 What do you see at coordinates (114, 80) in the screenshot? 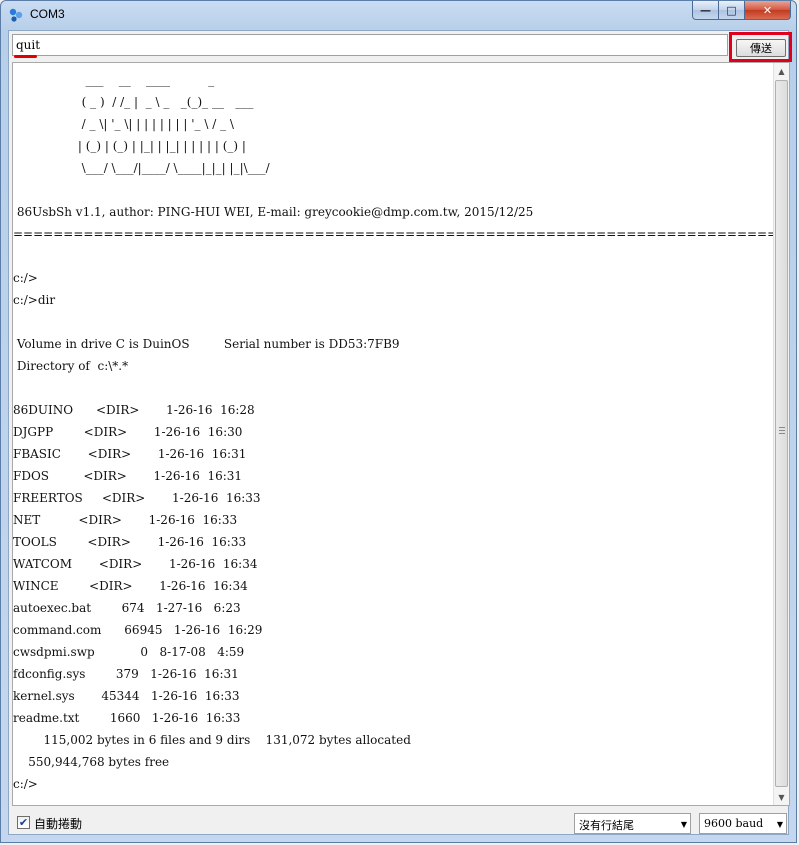
I see `output-line: ___ __ ____ _` at bounding box center [114, 80].